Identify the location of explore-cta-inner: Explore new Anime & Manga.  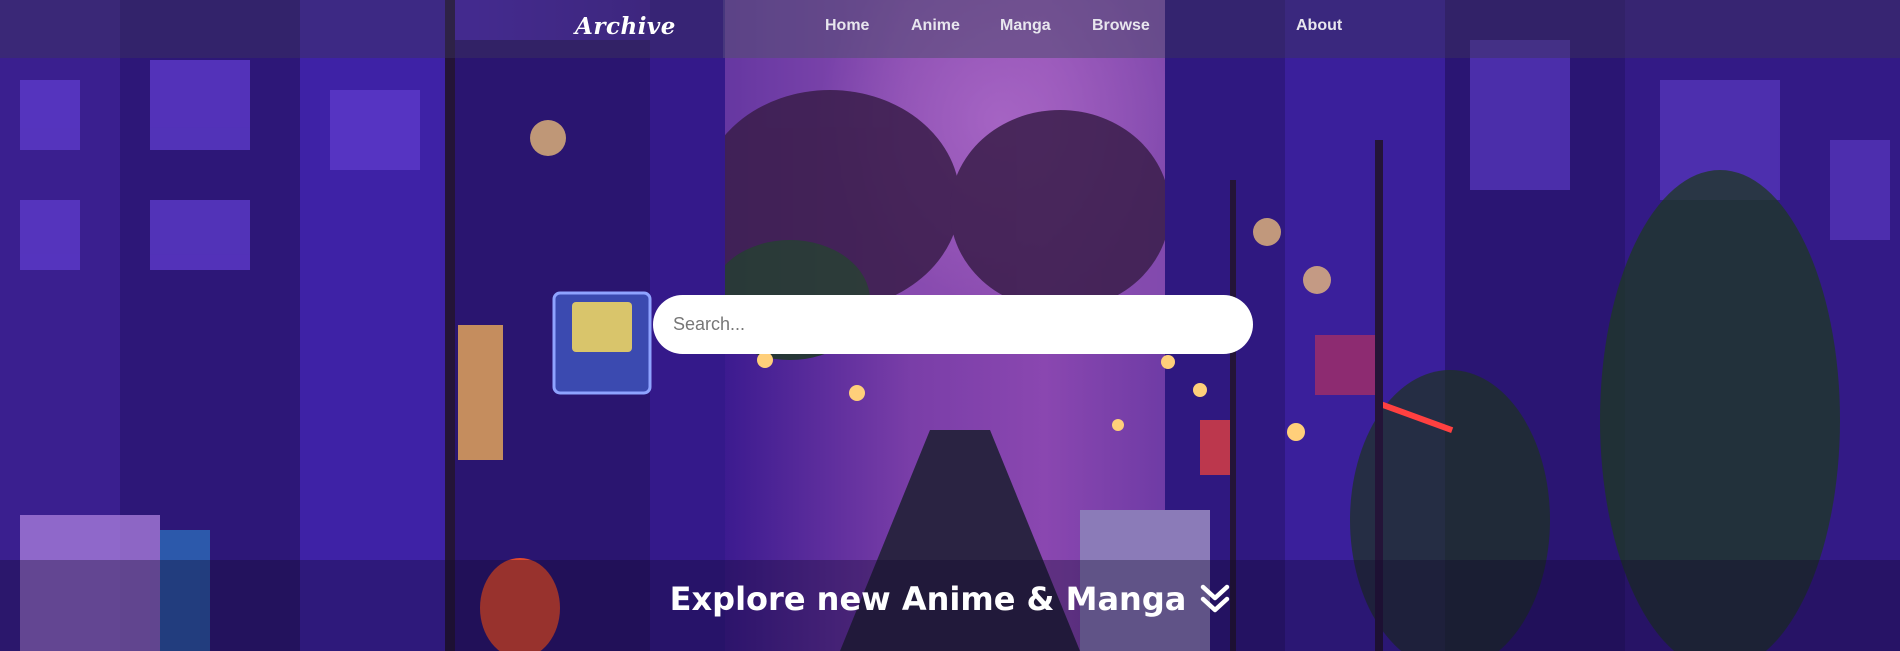
(950, 599).